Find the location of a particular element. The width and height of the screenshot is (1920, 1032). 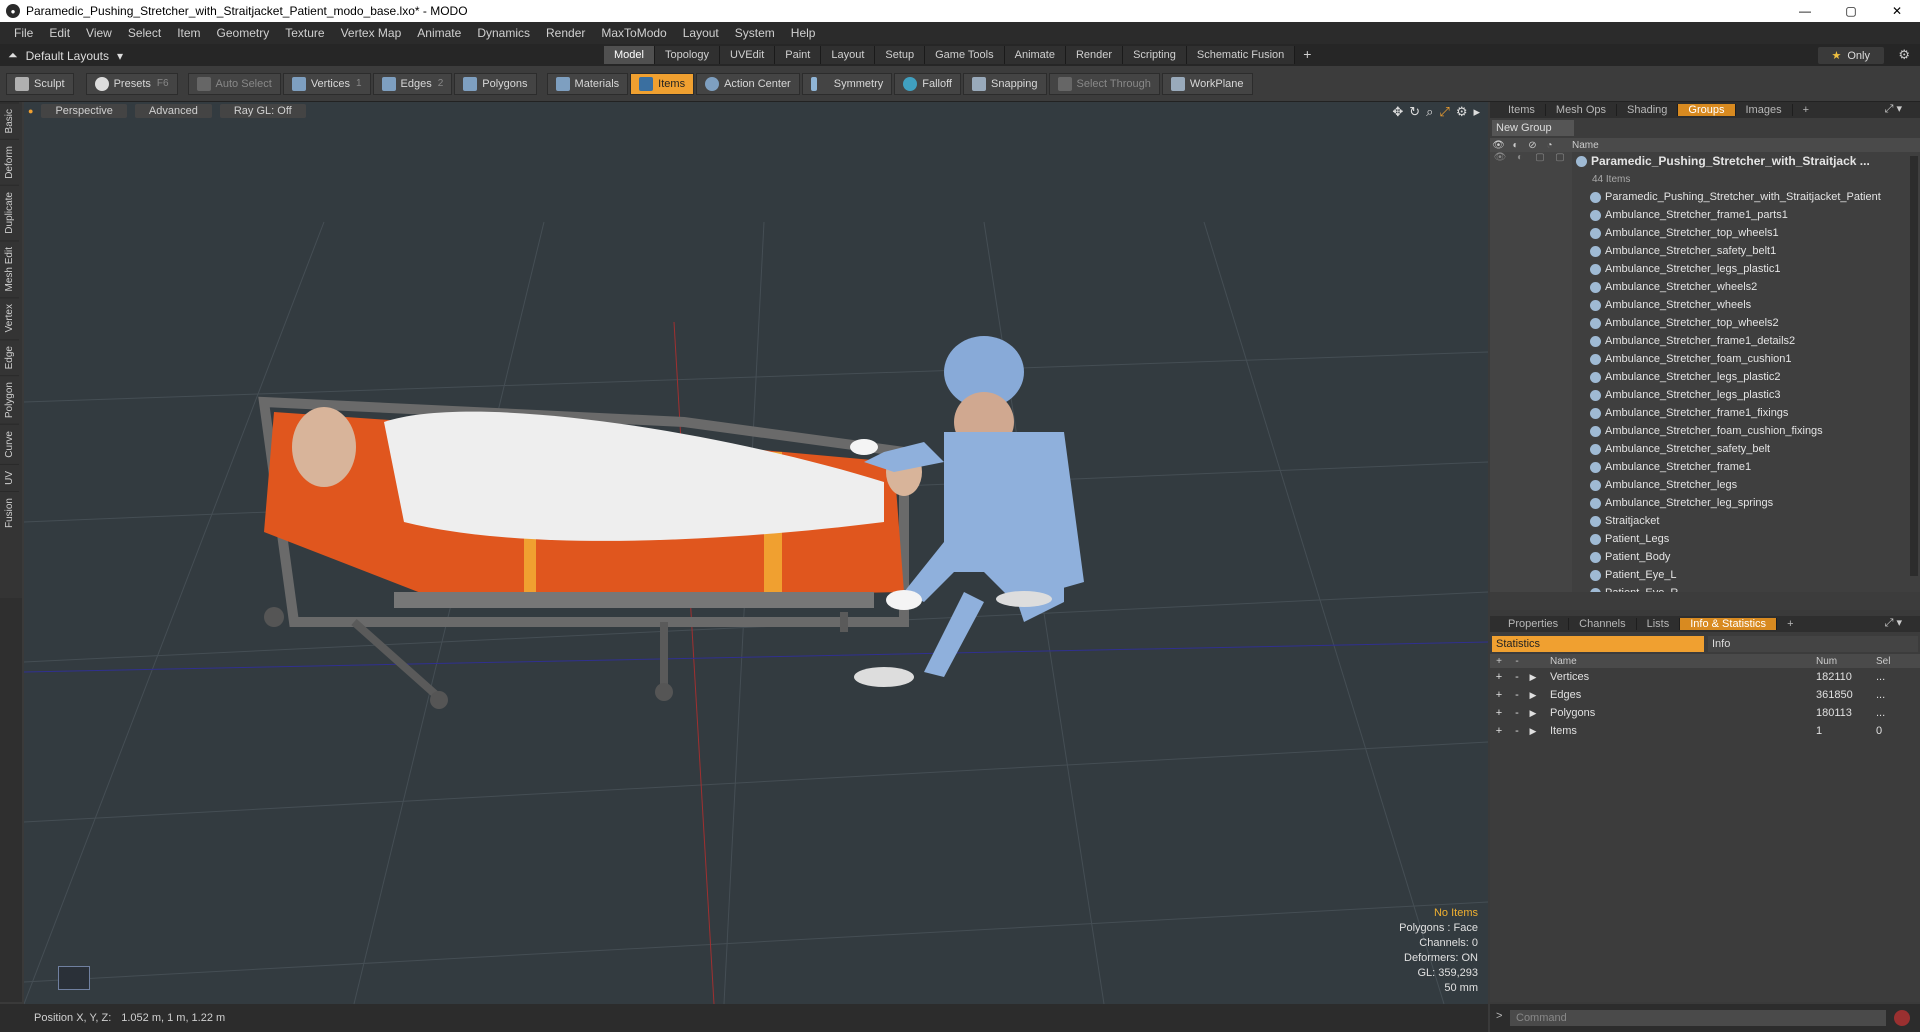

group-item-row: Ambulance_Stretcher_legs_plastic1 is located at coordinates (1705, 269).